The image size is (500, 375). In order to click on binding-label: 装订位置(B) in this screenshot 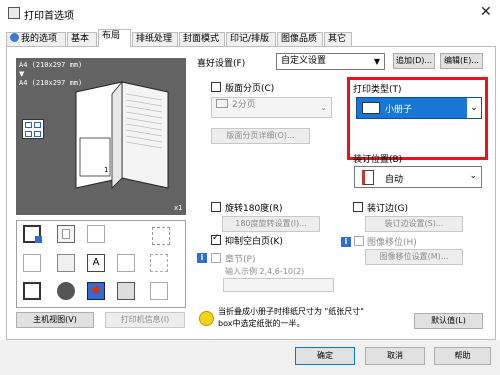, I will do `click(378, 160)`.